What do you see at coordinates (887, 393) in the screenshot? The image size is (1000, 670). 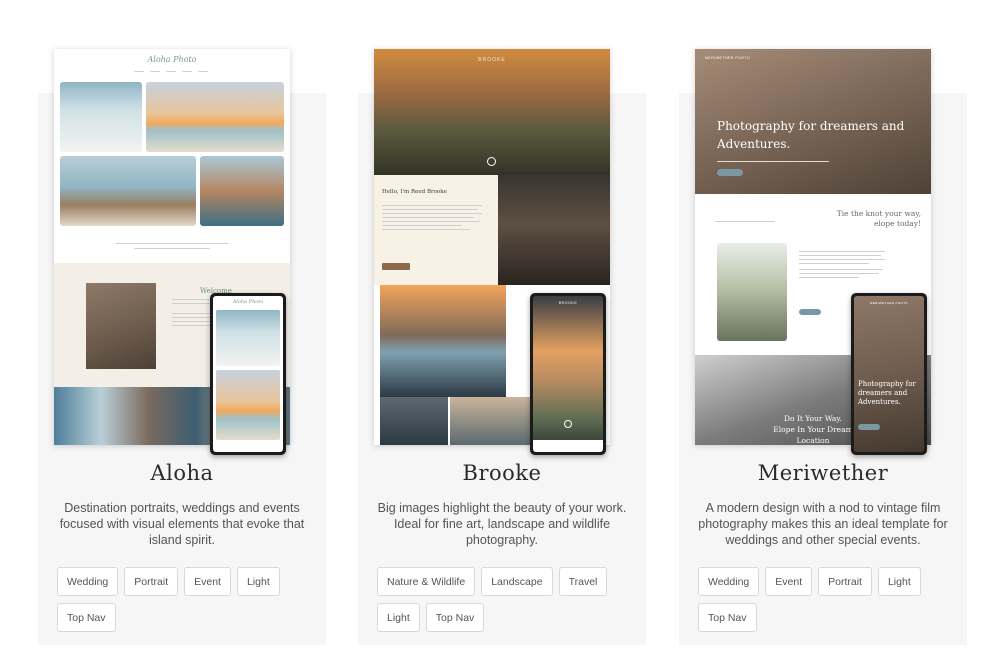 I see `mobile-hero-heading: Photography for dreamers and Adventures.` at bounding box center [887, 393].